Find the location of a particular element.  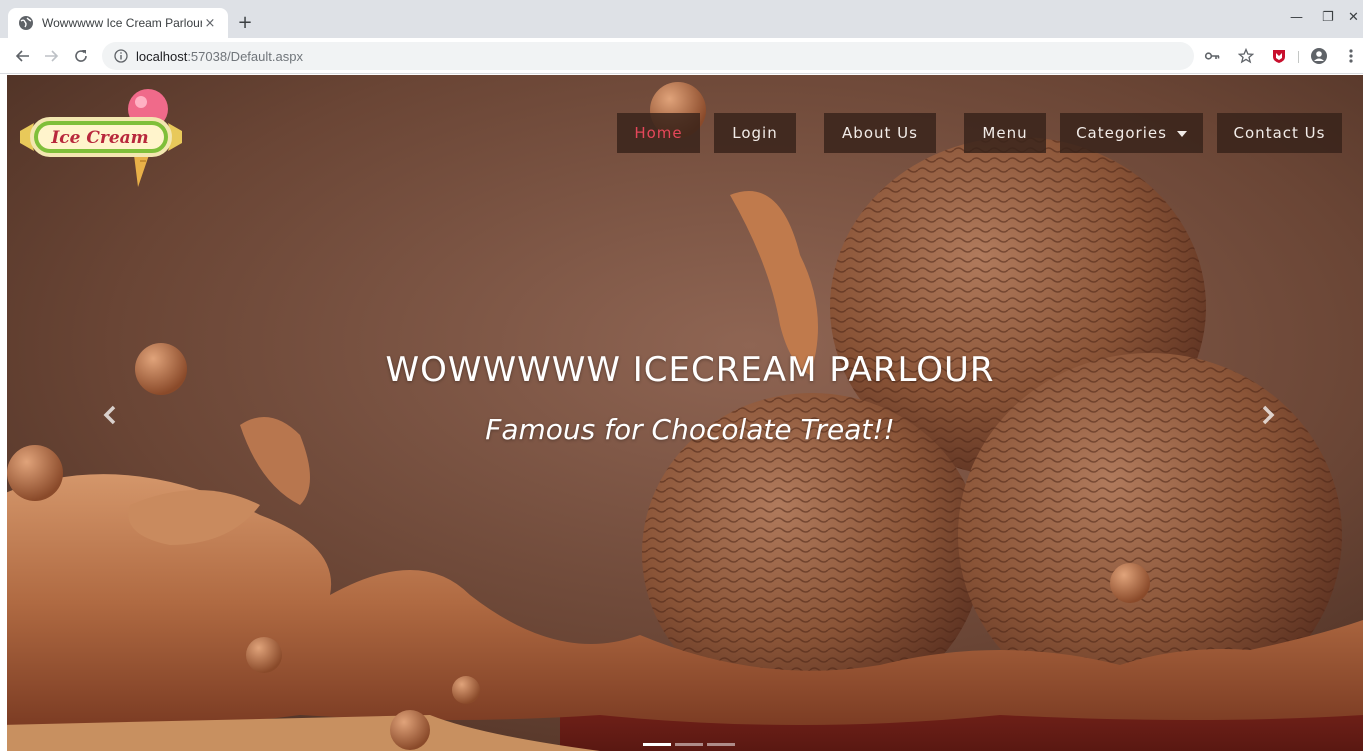

url-path: :57038/Default.aspx is located at coordinates (245, 56).